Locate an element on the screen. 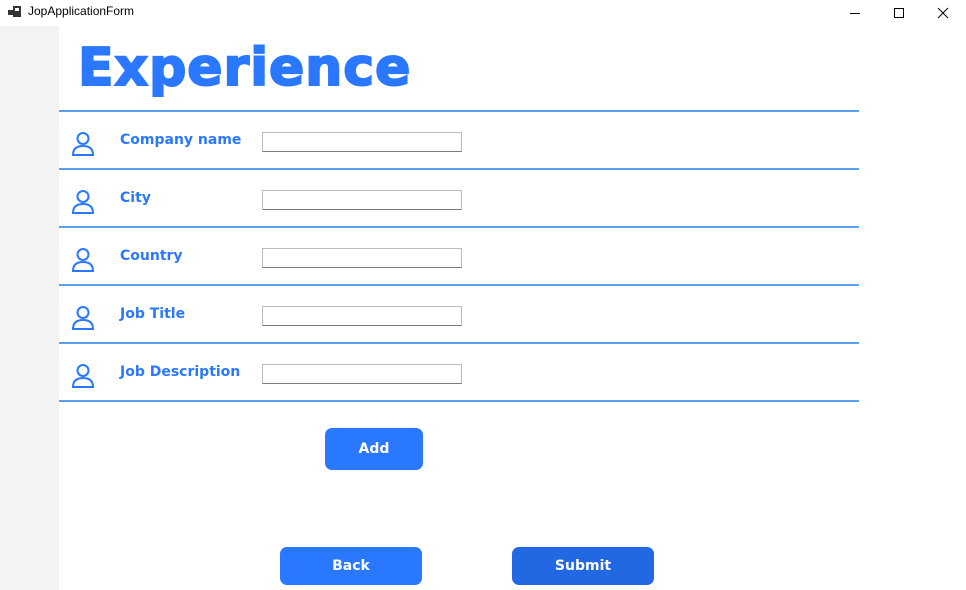 The height and width of the screenshot is (590, 966). field-row-job-description: Job Description is located at coordinates (459, 372).